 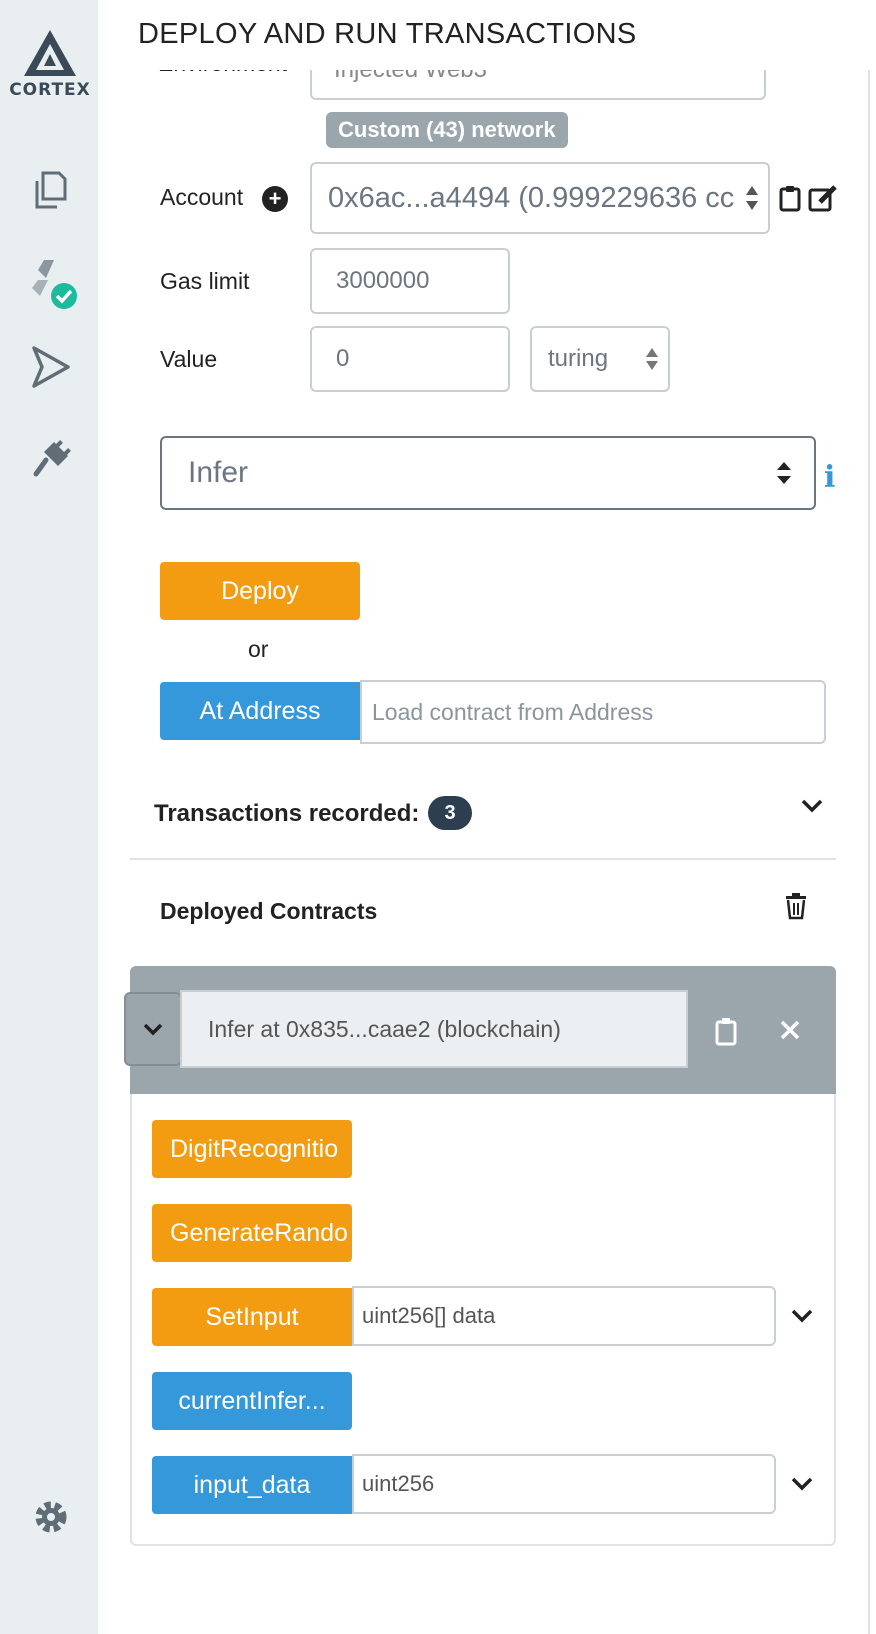 I want to click on page-title: DEPLOY AND RUN TRANSACTIONS, so click(x=387, y=34).